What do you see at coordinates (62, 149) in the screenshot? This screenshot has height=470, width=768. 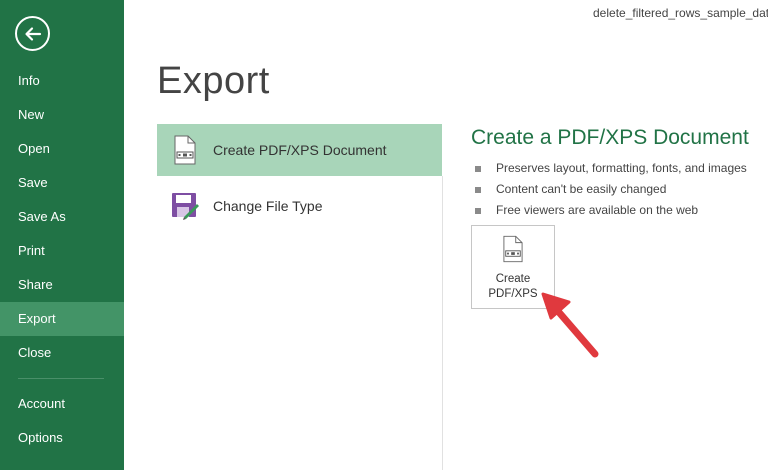 I see `nav-item-open: Open` at bounding box center [62, 149].